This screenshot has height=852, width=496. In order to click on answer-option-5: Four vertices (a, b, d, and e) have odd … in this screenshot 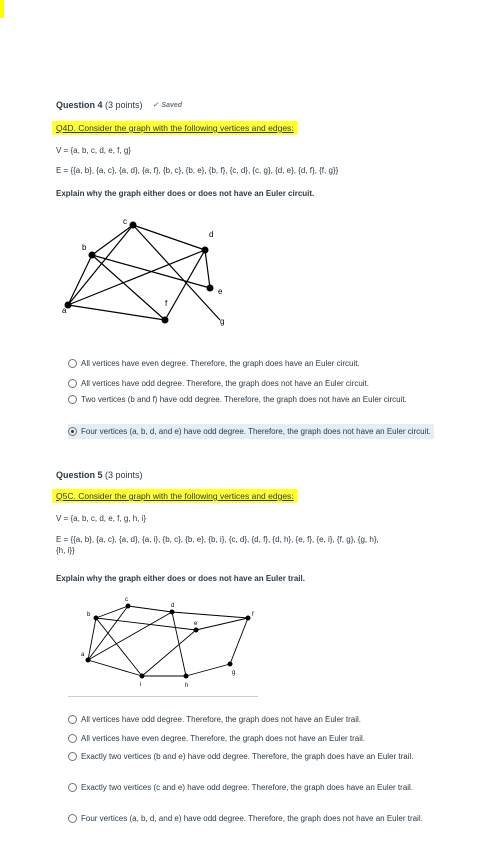, I will do `click(251, 818)`.